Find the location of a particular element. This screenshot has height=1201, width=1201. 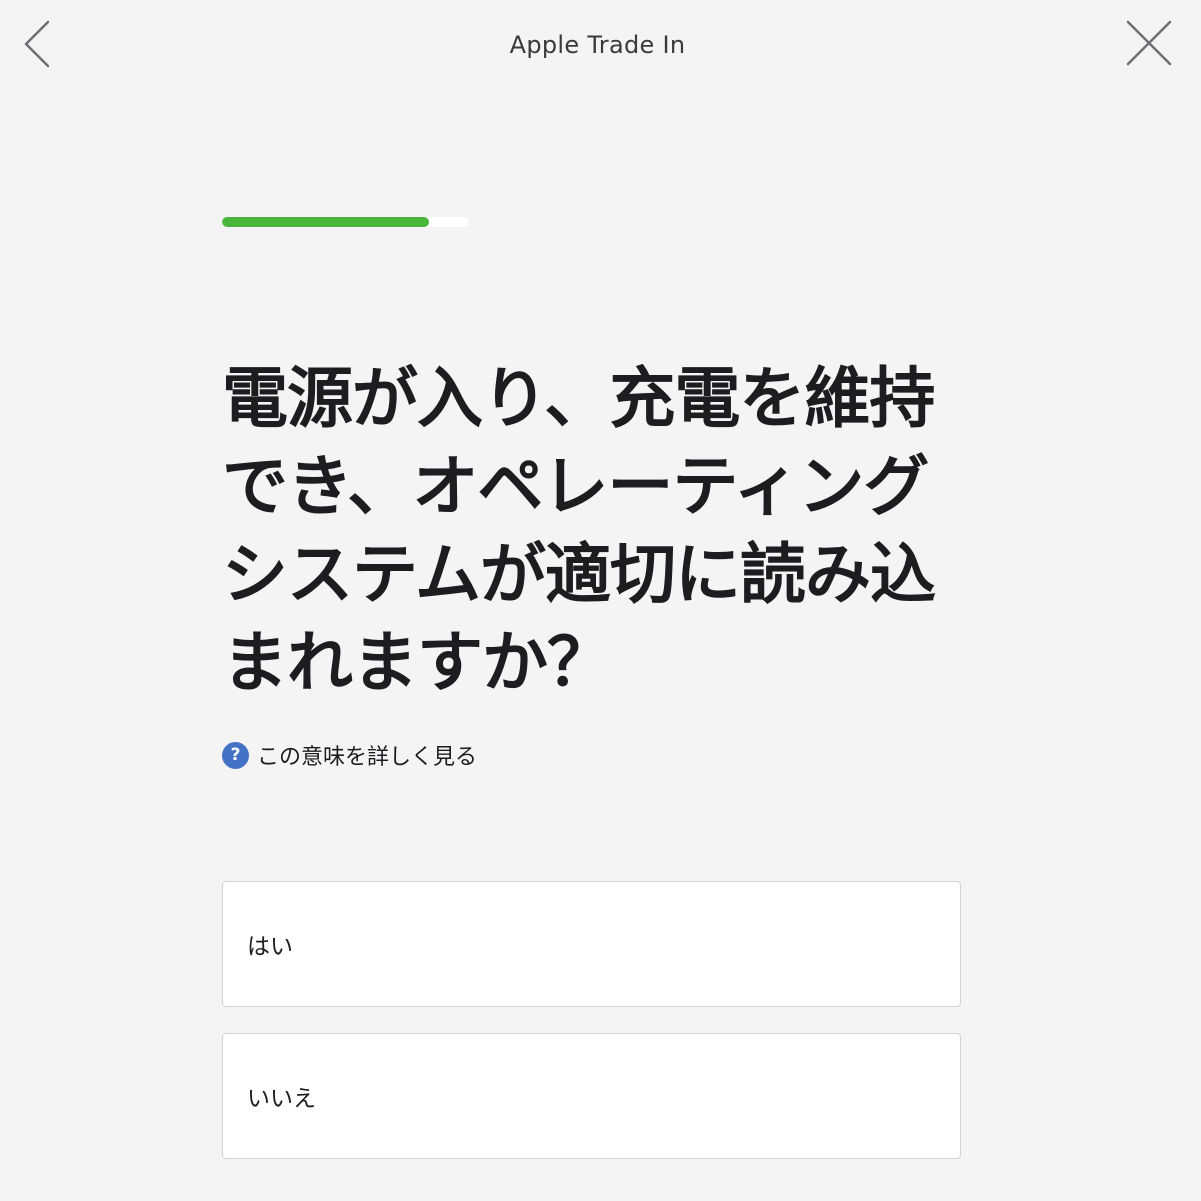

close-icon is located at coordinates (1149, 43).